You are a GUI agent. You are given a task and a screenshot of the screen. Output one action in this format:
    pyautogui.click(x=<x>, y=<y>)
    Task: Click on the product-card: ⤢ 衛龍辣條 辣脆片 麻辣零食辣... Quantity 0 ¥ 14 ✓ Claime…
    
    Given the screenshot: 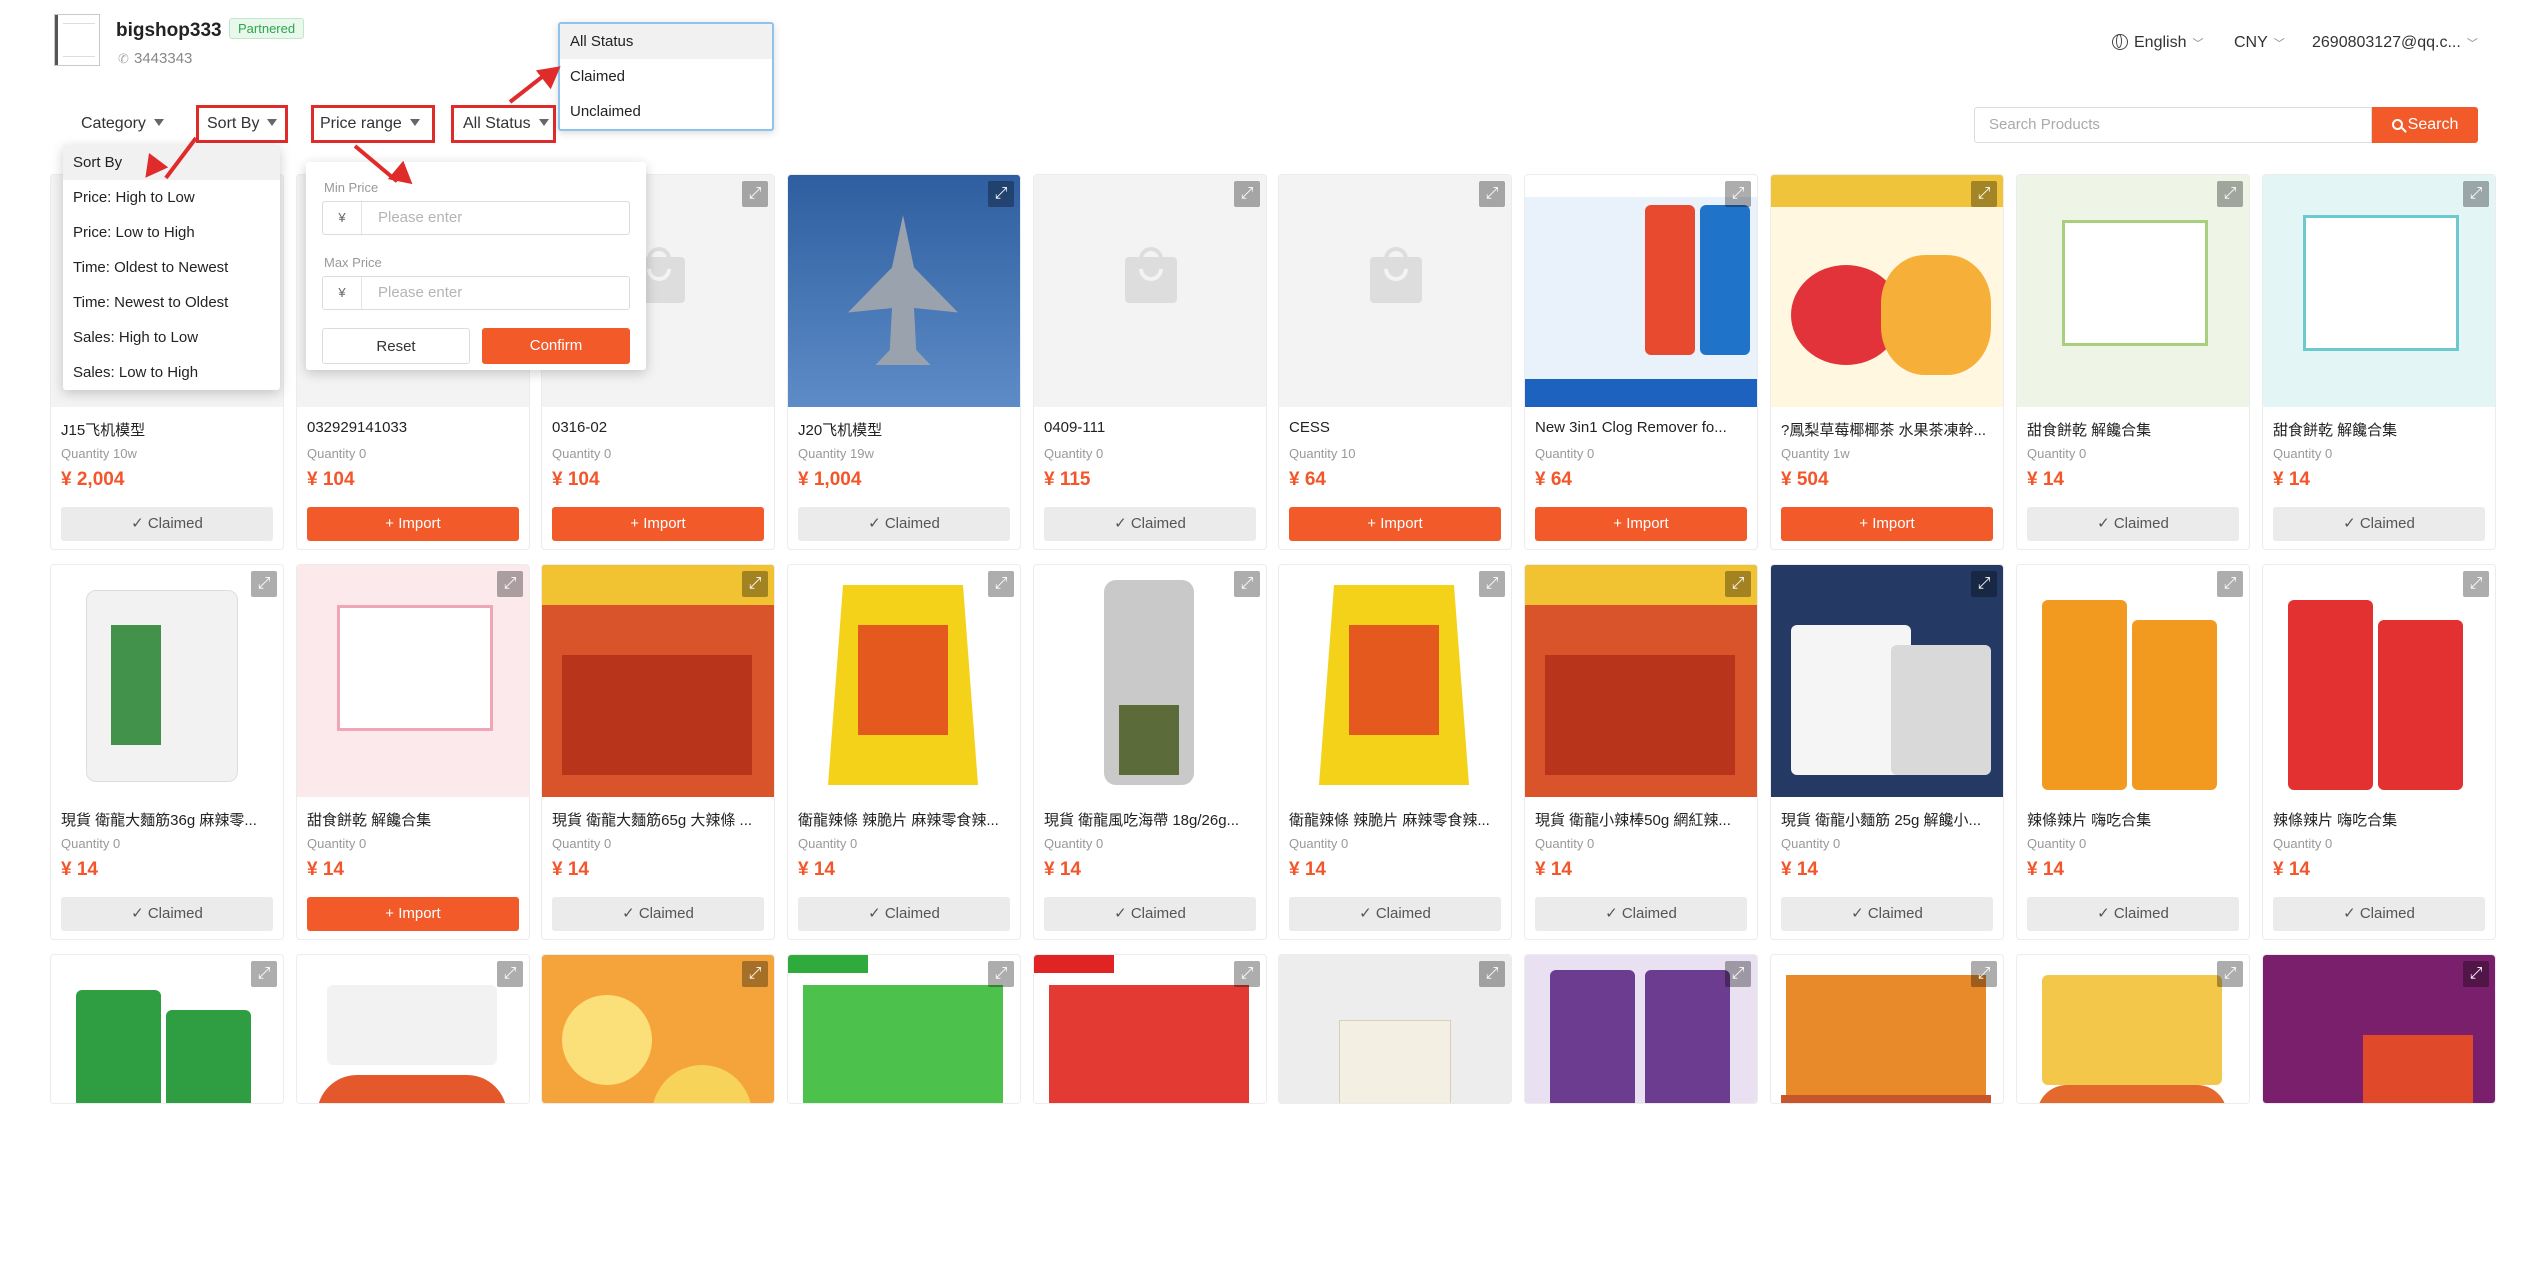 What is the action you would take?
    pyautogui.click(x=904, y=752)
    